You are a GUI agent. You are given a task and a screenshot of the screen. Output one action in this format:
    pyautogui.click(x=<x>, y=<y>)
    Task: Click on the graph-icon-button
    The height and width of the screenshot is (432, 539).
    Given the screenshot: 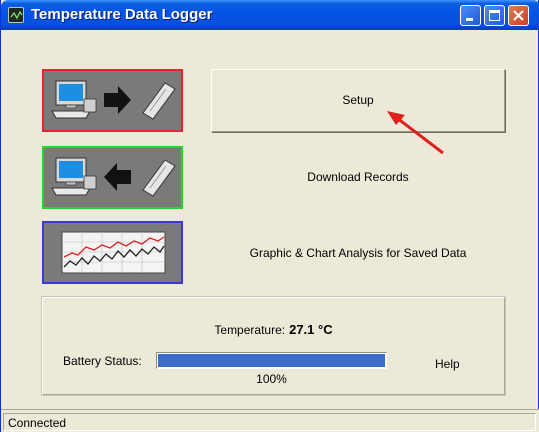 What is the action you would take?
    pyautogui.click(x=112, y=252)
    